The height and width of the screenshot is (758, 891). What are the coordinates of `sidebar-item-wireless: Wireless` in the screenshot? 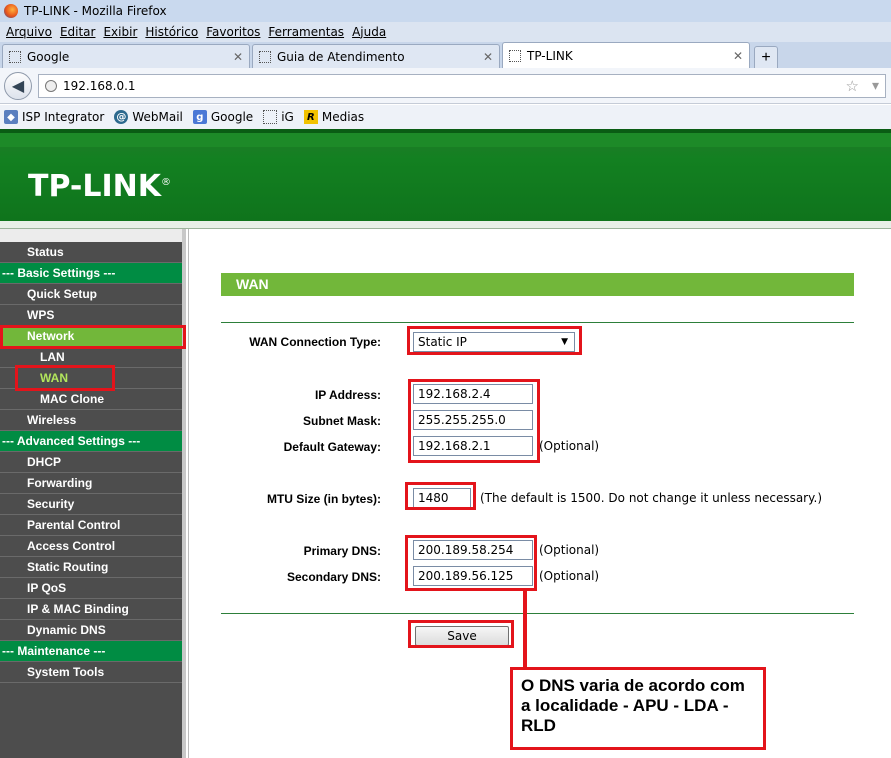 It's located at (91, 420).